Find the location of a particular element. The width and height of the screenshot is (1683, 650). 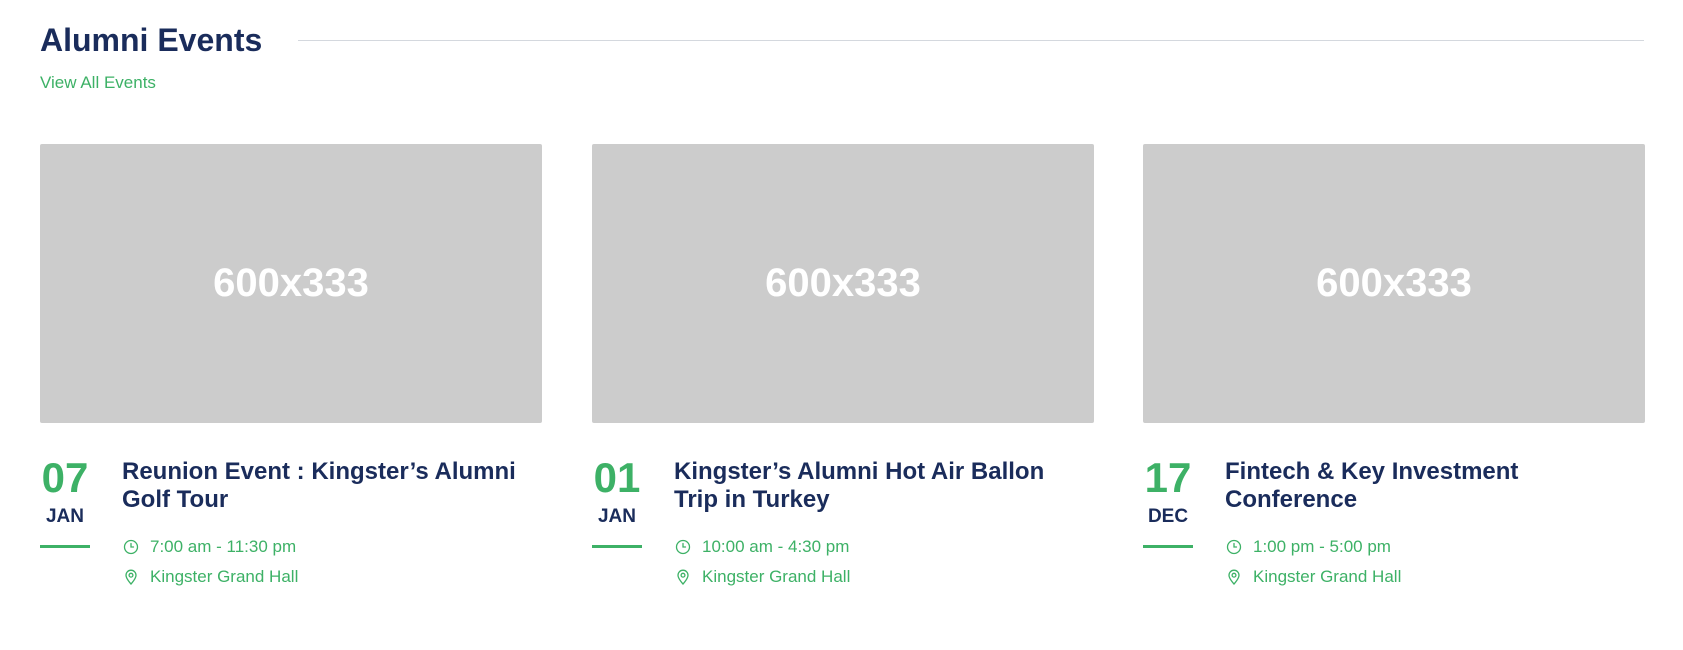

event-month: DEC is located at coordinates (1168, 516).